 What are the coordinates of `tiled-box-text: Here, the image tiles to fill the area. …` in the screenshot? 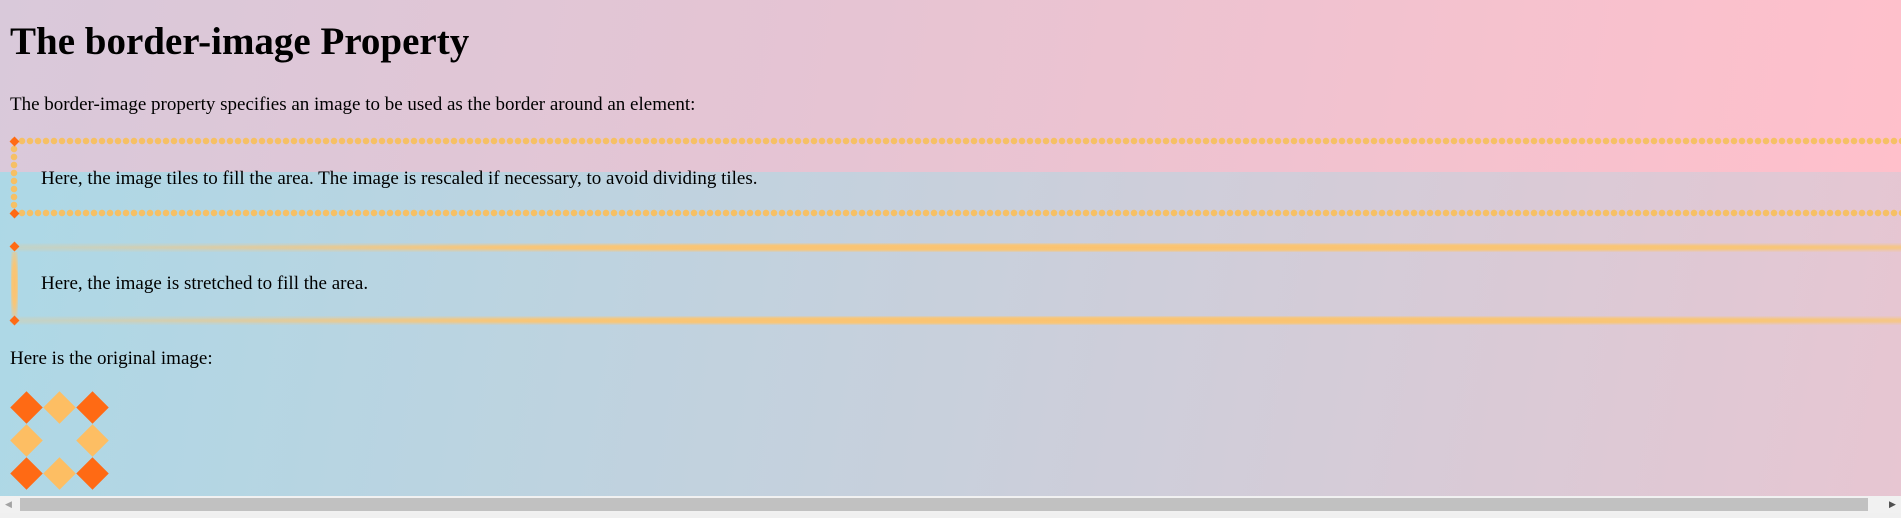 It's located at (399, 178).